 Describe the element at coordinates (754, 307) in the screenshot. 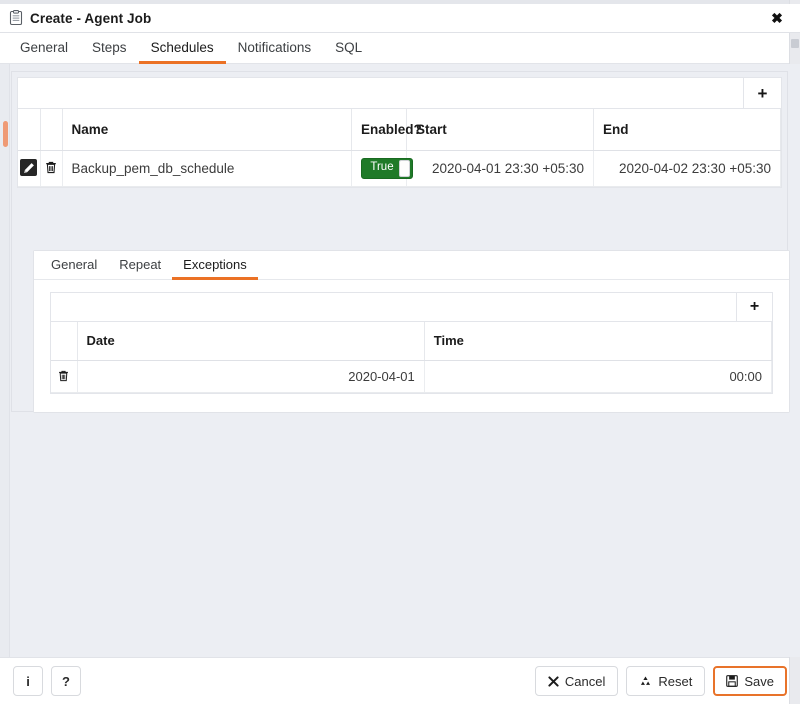

I see `add-exception-button: +` at that location.